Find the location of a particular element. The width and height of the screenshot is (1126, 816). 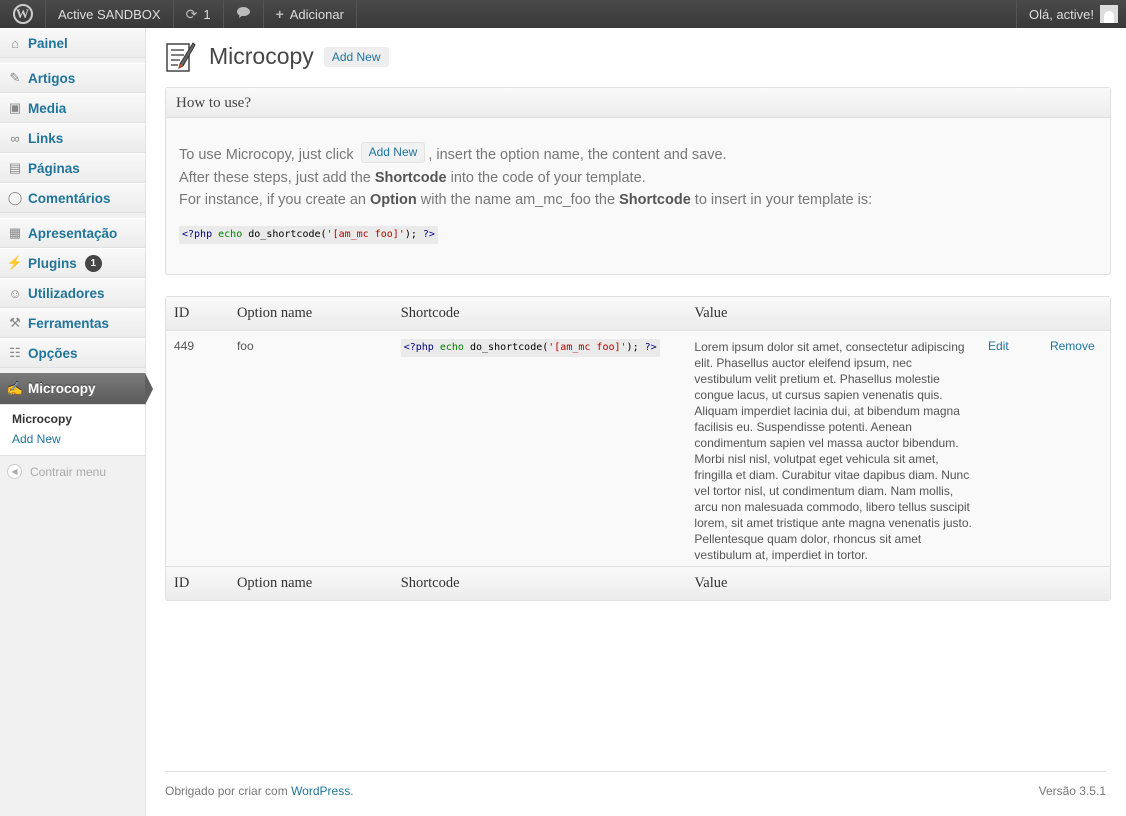

media-icon: ▣ is located at coordinates (15, 107).